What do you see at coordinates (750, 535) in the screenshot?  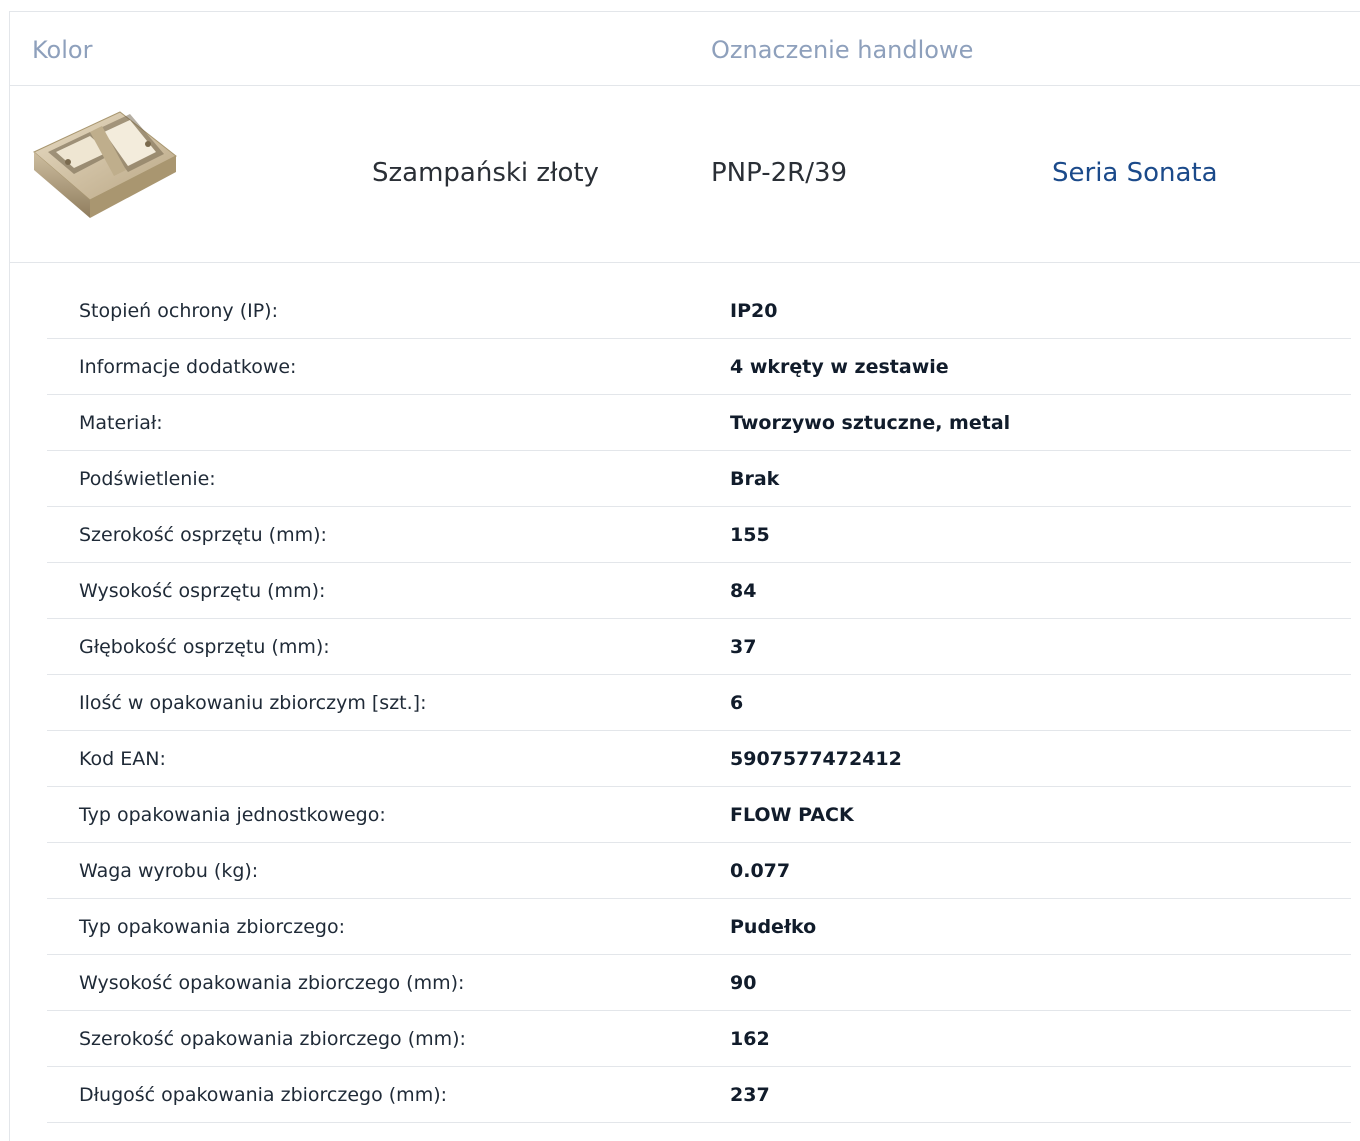 I see `spec-value: 155` at bounding box center [750, 535].